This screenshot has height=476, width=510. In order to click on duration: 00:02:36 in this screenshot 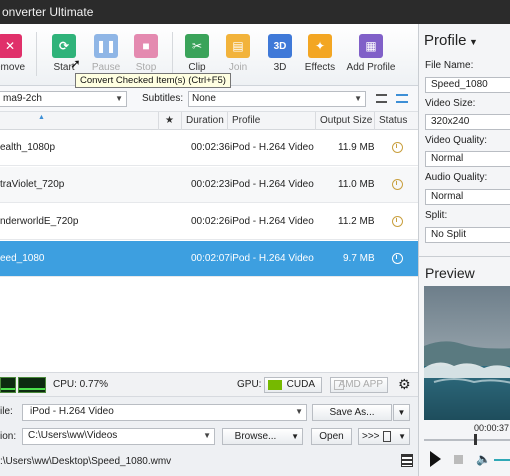, I will do `click(210, 147)`.